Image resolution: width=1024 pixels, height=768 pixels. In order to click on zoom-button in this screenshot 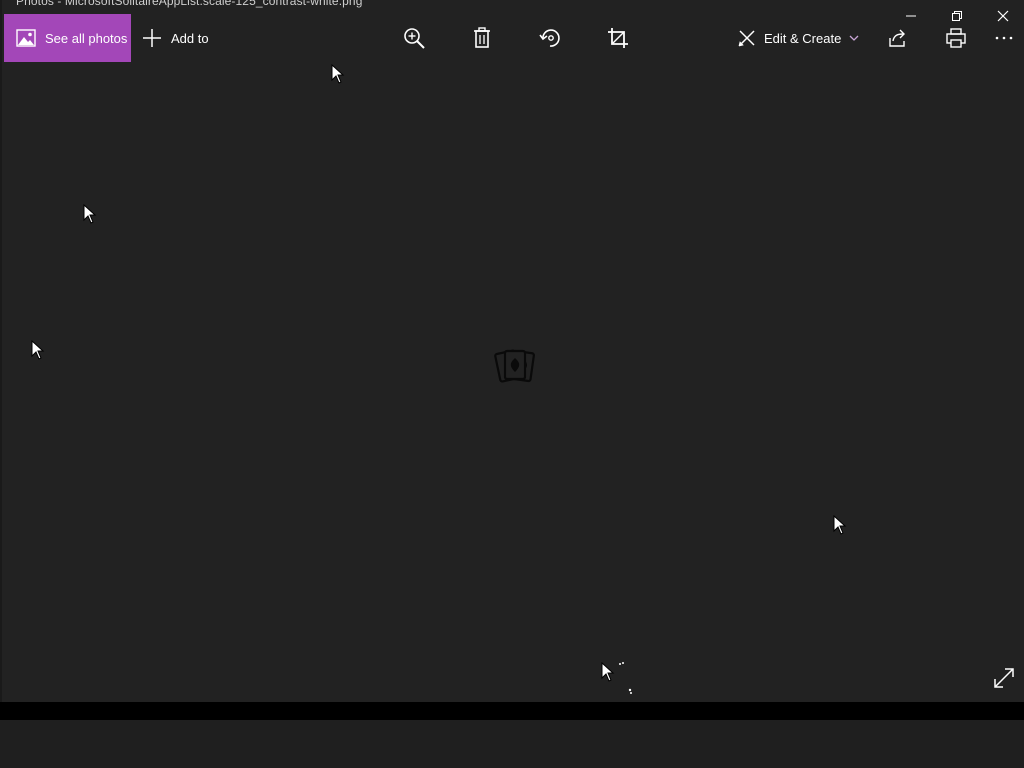, I will do `click(414, 38)`.